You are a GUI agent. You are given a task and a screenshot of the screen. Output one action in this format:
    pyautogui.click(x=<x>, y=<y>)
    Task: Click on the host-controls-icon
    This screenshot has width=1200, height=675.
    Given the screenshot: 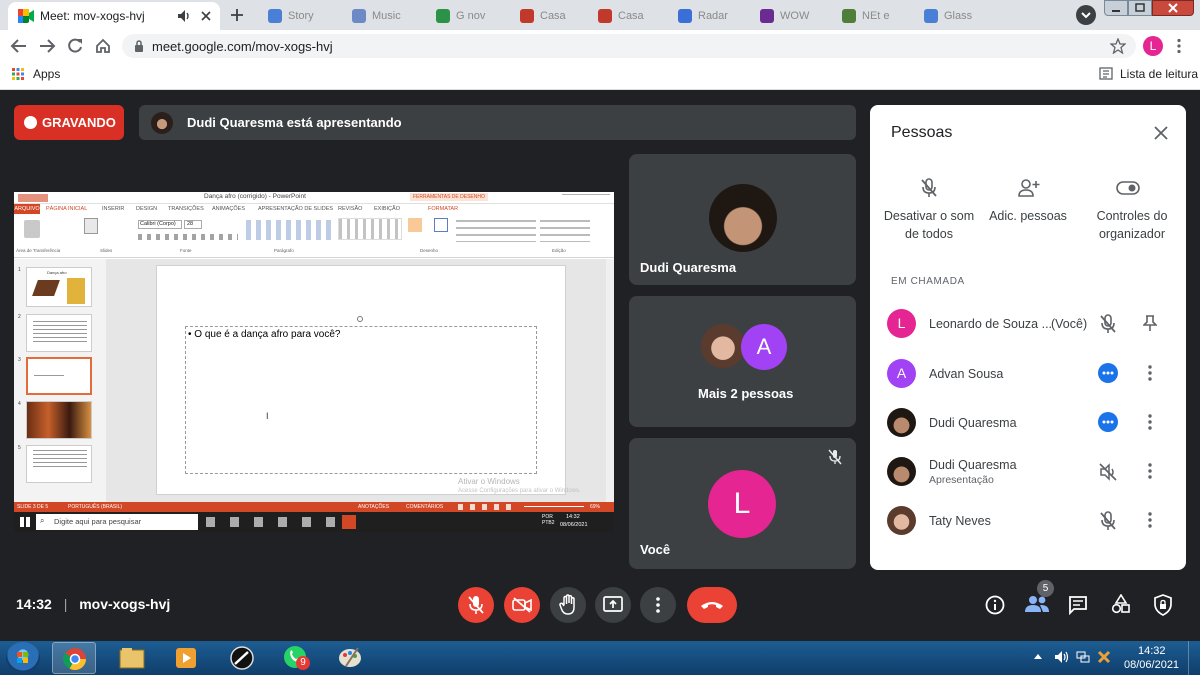 What is the action you would take?
    pyautogui.click(x=1163, y=605)
    